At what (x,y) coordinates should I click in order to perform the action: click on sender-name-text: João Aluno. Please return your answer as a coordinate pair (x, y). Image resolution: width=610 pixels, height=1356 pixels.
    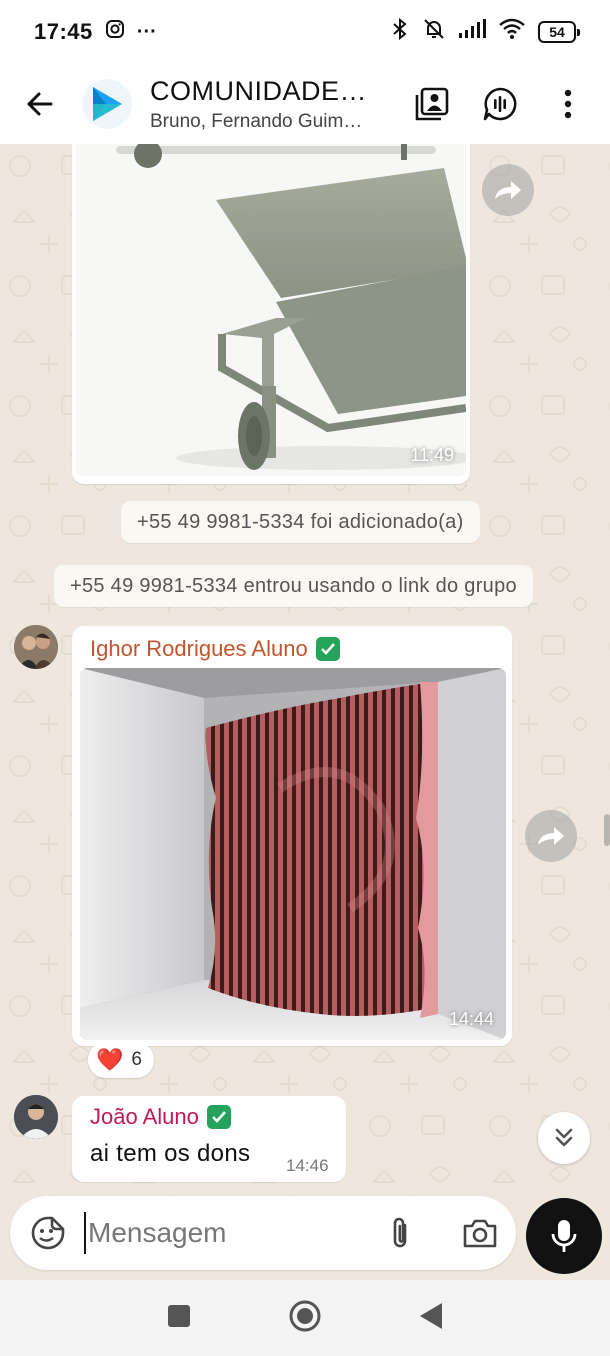
    Looking at the image, I should click on (144, 1116).